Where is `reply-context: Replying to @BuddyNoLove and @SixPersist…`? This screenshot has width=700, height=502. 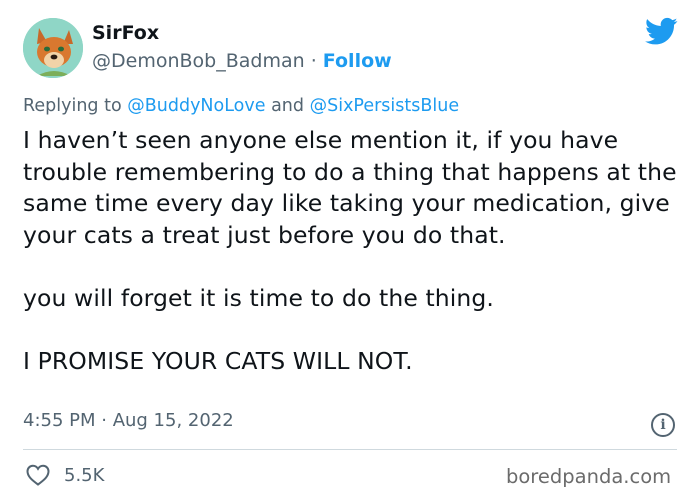
reply-context: Replying to @BuddyNoLove and @SixPersist… is located at coordinates (241, 106).